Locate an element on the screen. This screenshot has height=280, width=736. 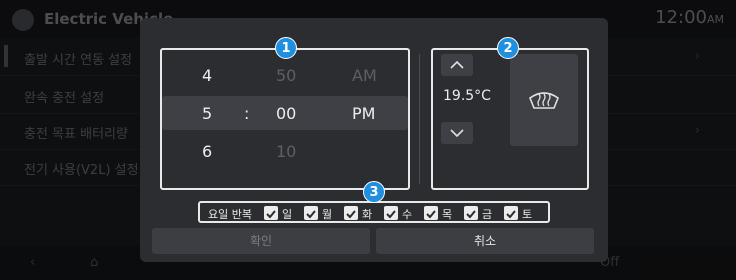
day-label-sun: 일 is located at coordinates (287, 214).